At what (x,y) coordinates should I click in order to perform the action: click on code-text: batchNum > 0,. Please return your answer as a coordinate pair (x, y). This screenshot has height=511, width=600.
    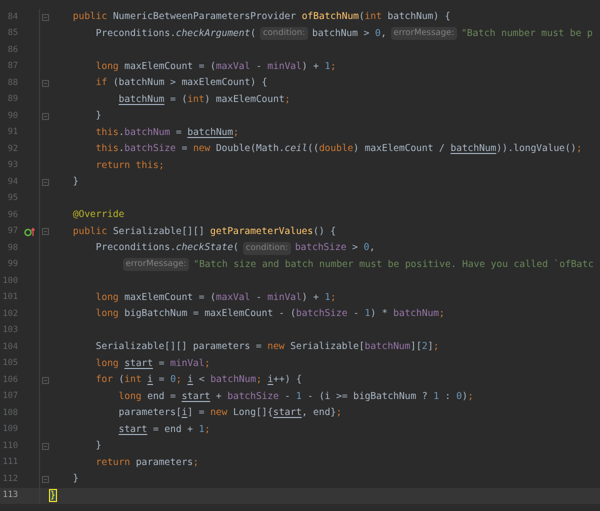
    Looking at the image, I should click on (349, 33).